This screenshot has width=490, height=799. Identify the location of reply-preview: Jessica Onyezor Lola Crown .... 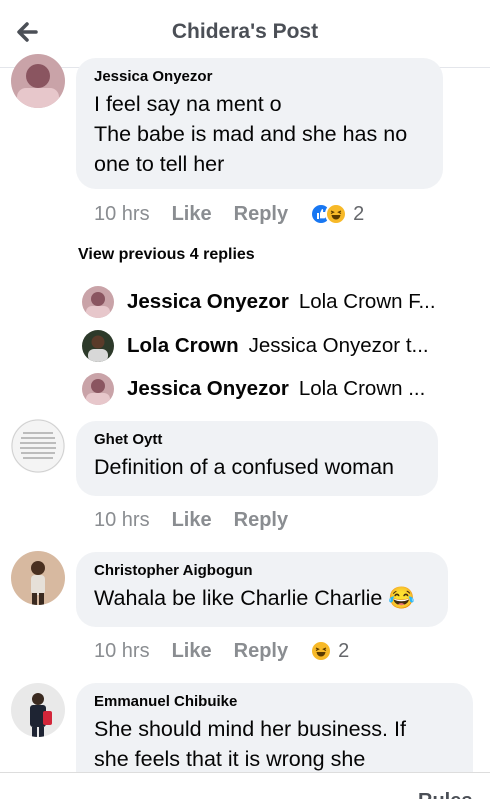
(272, 389).